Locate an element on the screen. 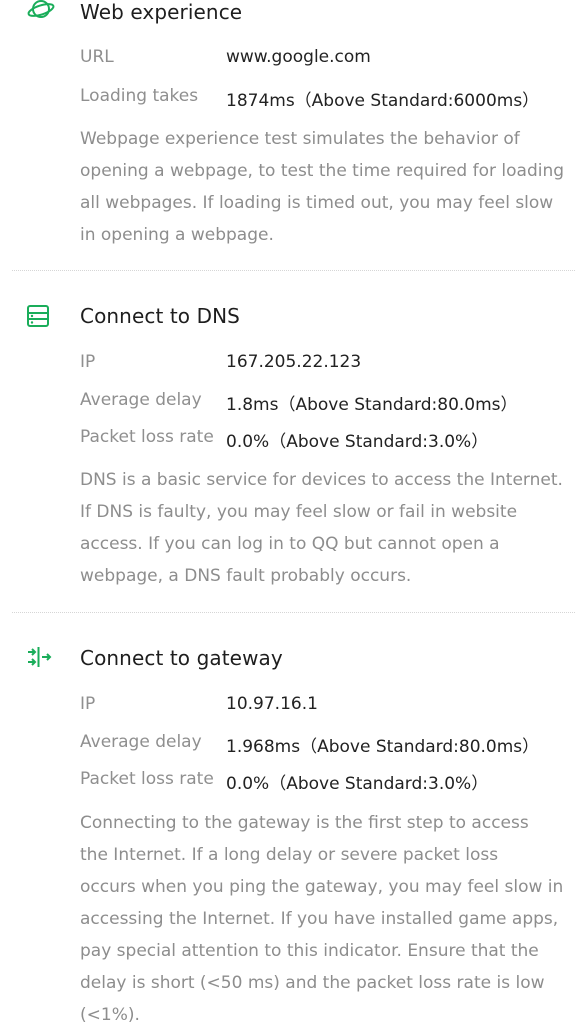  description-line: in opening a webpage. is located at coordinates (177, 235).